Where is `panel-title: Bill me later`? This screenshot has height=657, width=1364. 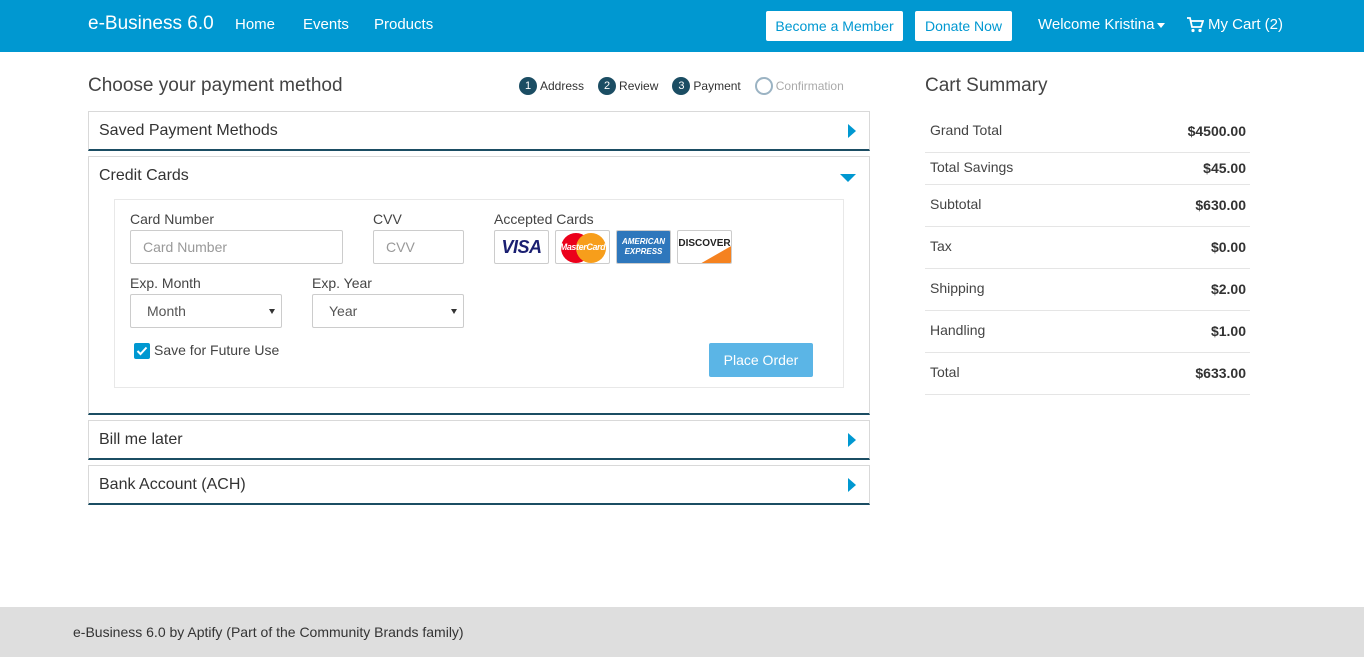
panel-title: Bill me later is located at coordinates (141, 439).